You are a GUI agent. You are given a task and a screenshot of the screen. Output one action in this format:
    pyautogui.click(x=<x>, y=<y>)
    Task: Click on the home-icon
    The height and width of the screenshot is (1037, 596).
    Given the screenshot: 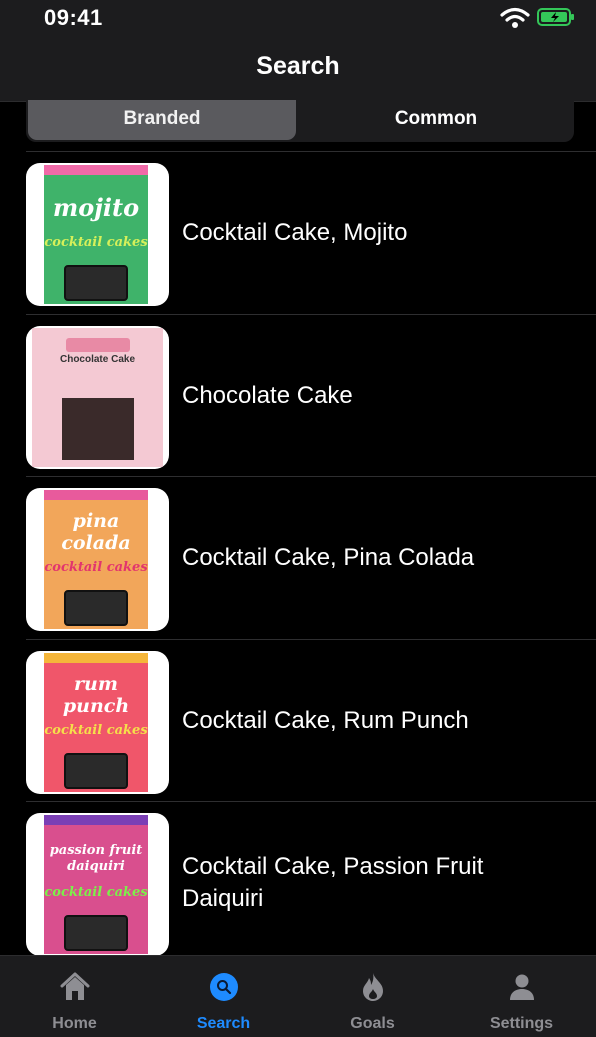 What is the action you would take?
    pyautogui.click(x=75, y=986)
    